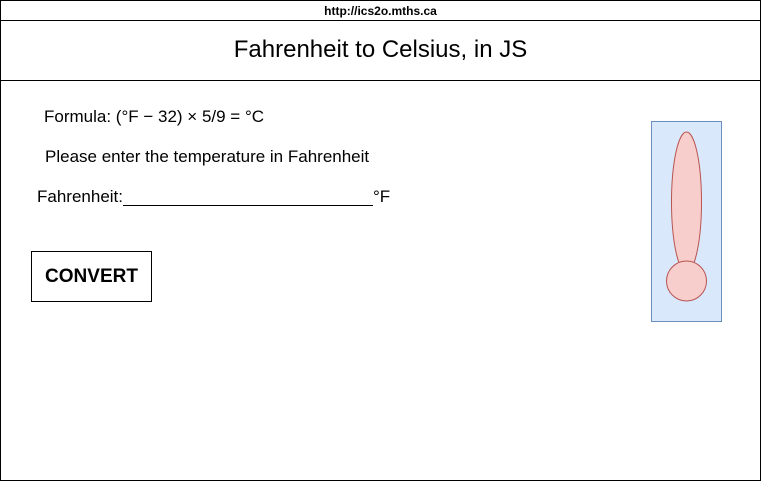 The height and width of the screenshot is (481, 761). Describe the element at coordinates (154, 116) in the screenshot. I see `formula-text: Formula: (°F − 32) × 5/9 = °C` at that location.